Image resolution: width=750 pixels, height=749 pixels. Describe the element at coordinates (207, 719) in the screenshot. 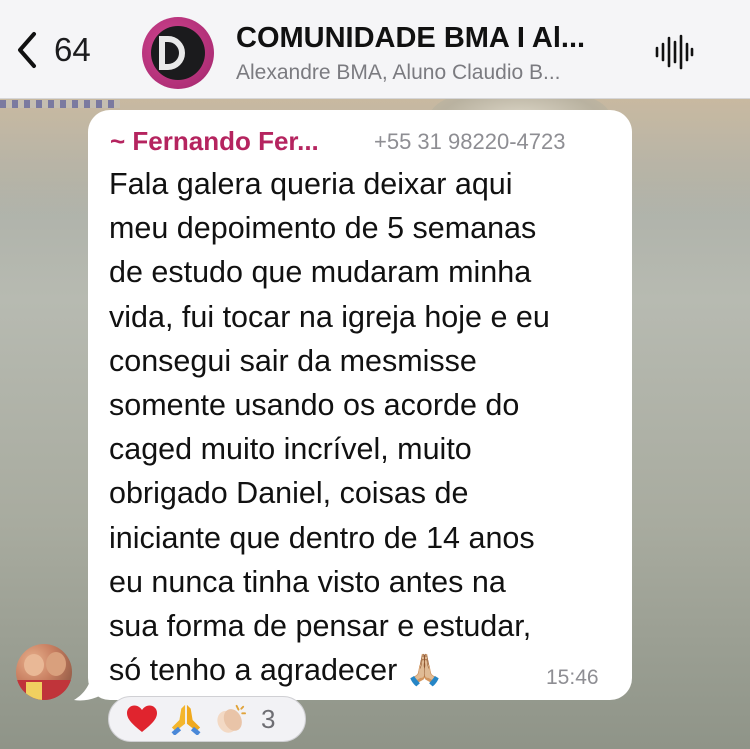

I see `reactions-pill: 3` at that location.